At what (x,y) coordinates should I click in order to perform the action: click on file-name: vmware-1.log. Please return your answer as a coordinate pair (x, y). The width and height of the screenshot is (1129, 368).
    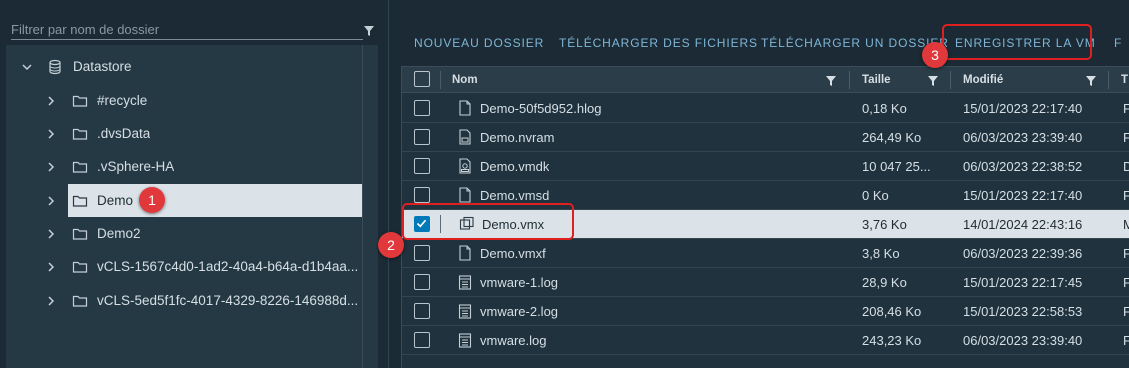
    Looking at the image, I should click on (519, 282).